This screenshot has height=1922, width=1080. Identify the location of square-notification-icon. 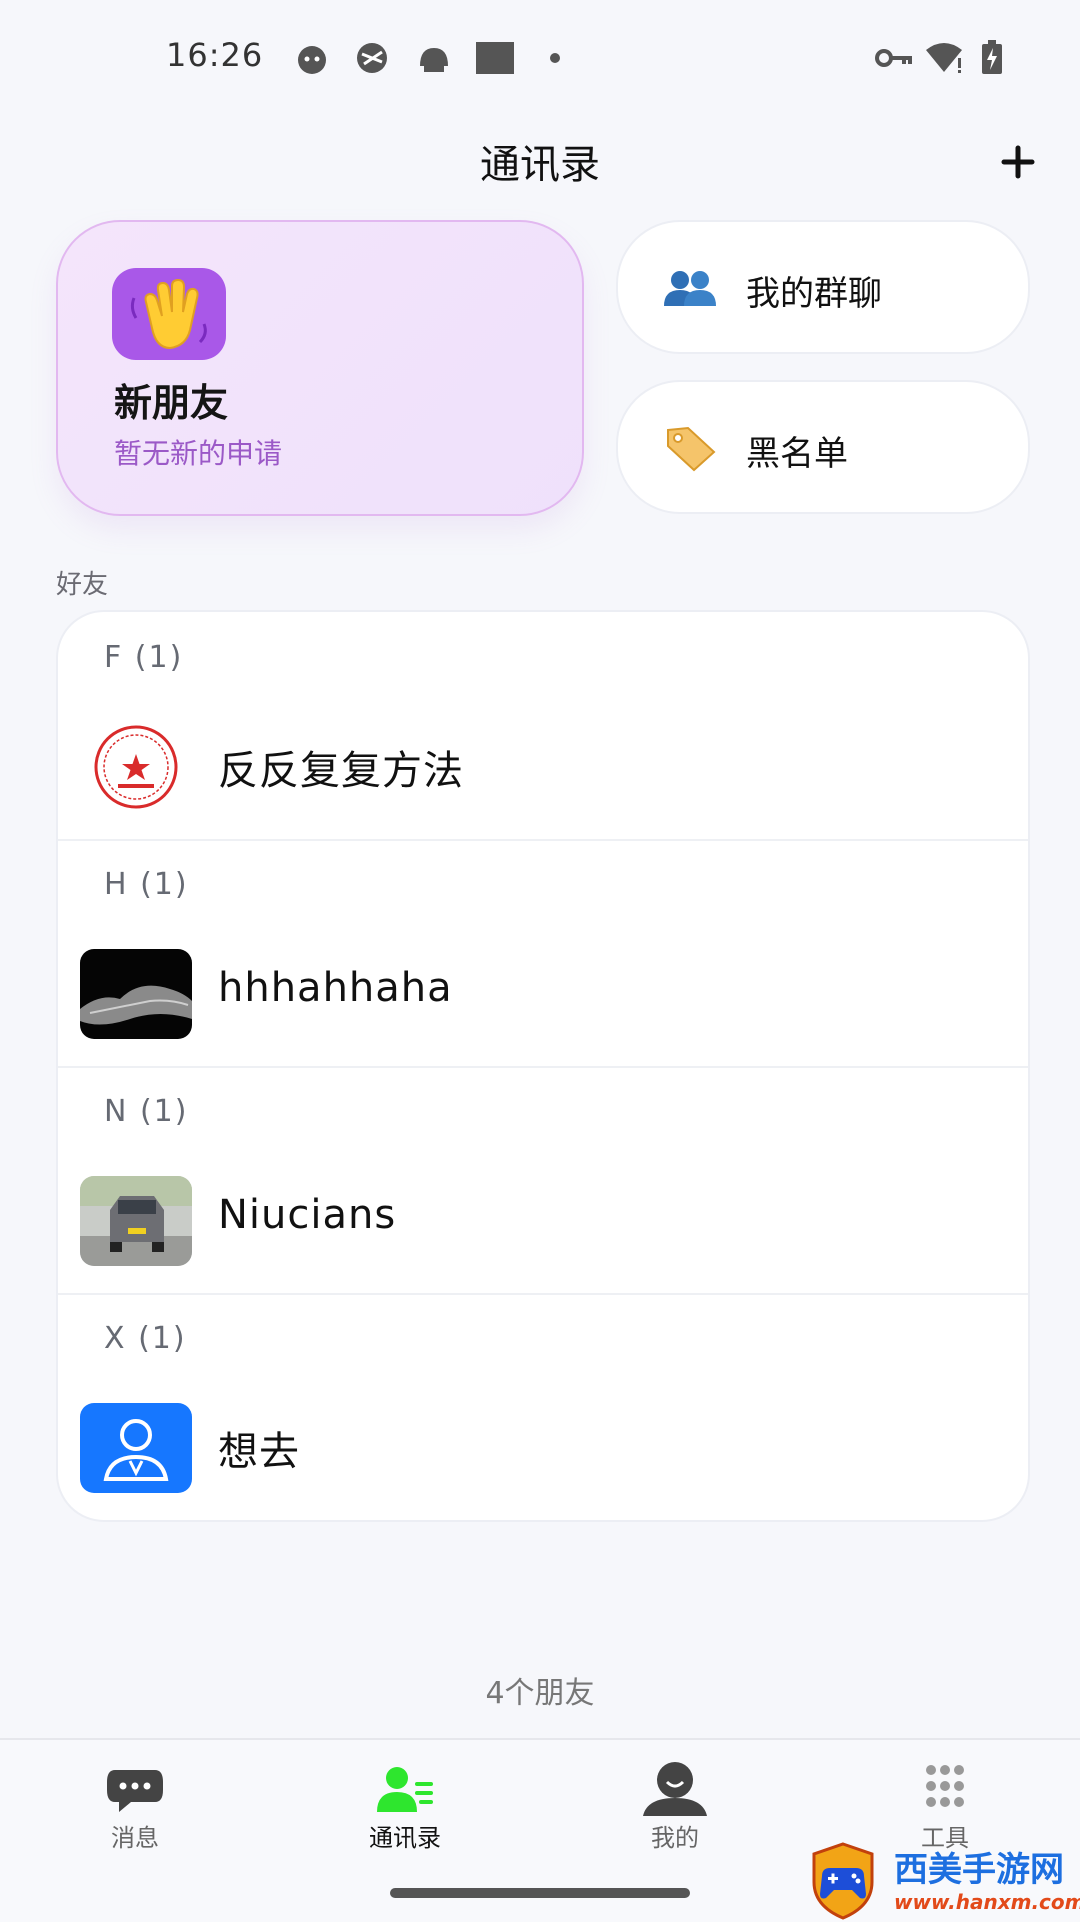
(495, 58).